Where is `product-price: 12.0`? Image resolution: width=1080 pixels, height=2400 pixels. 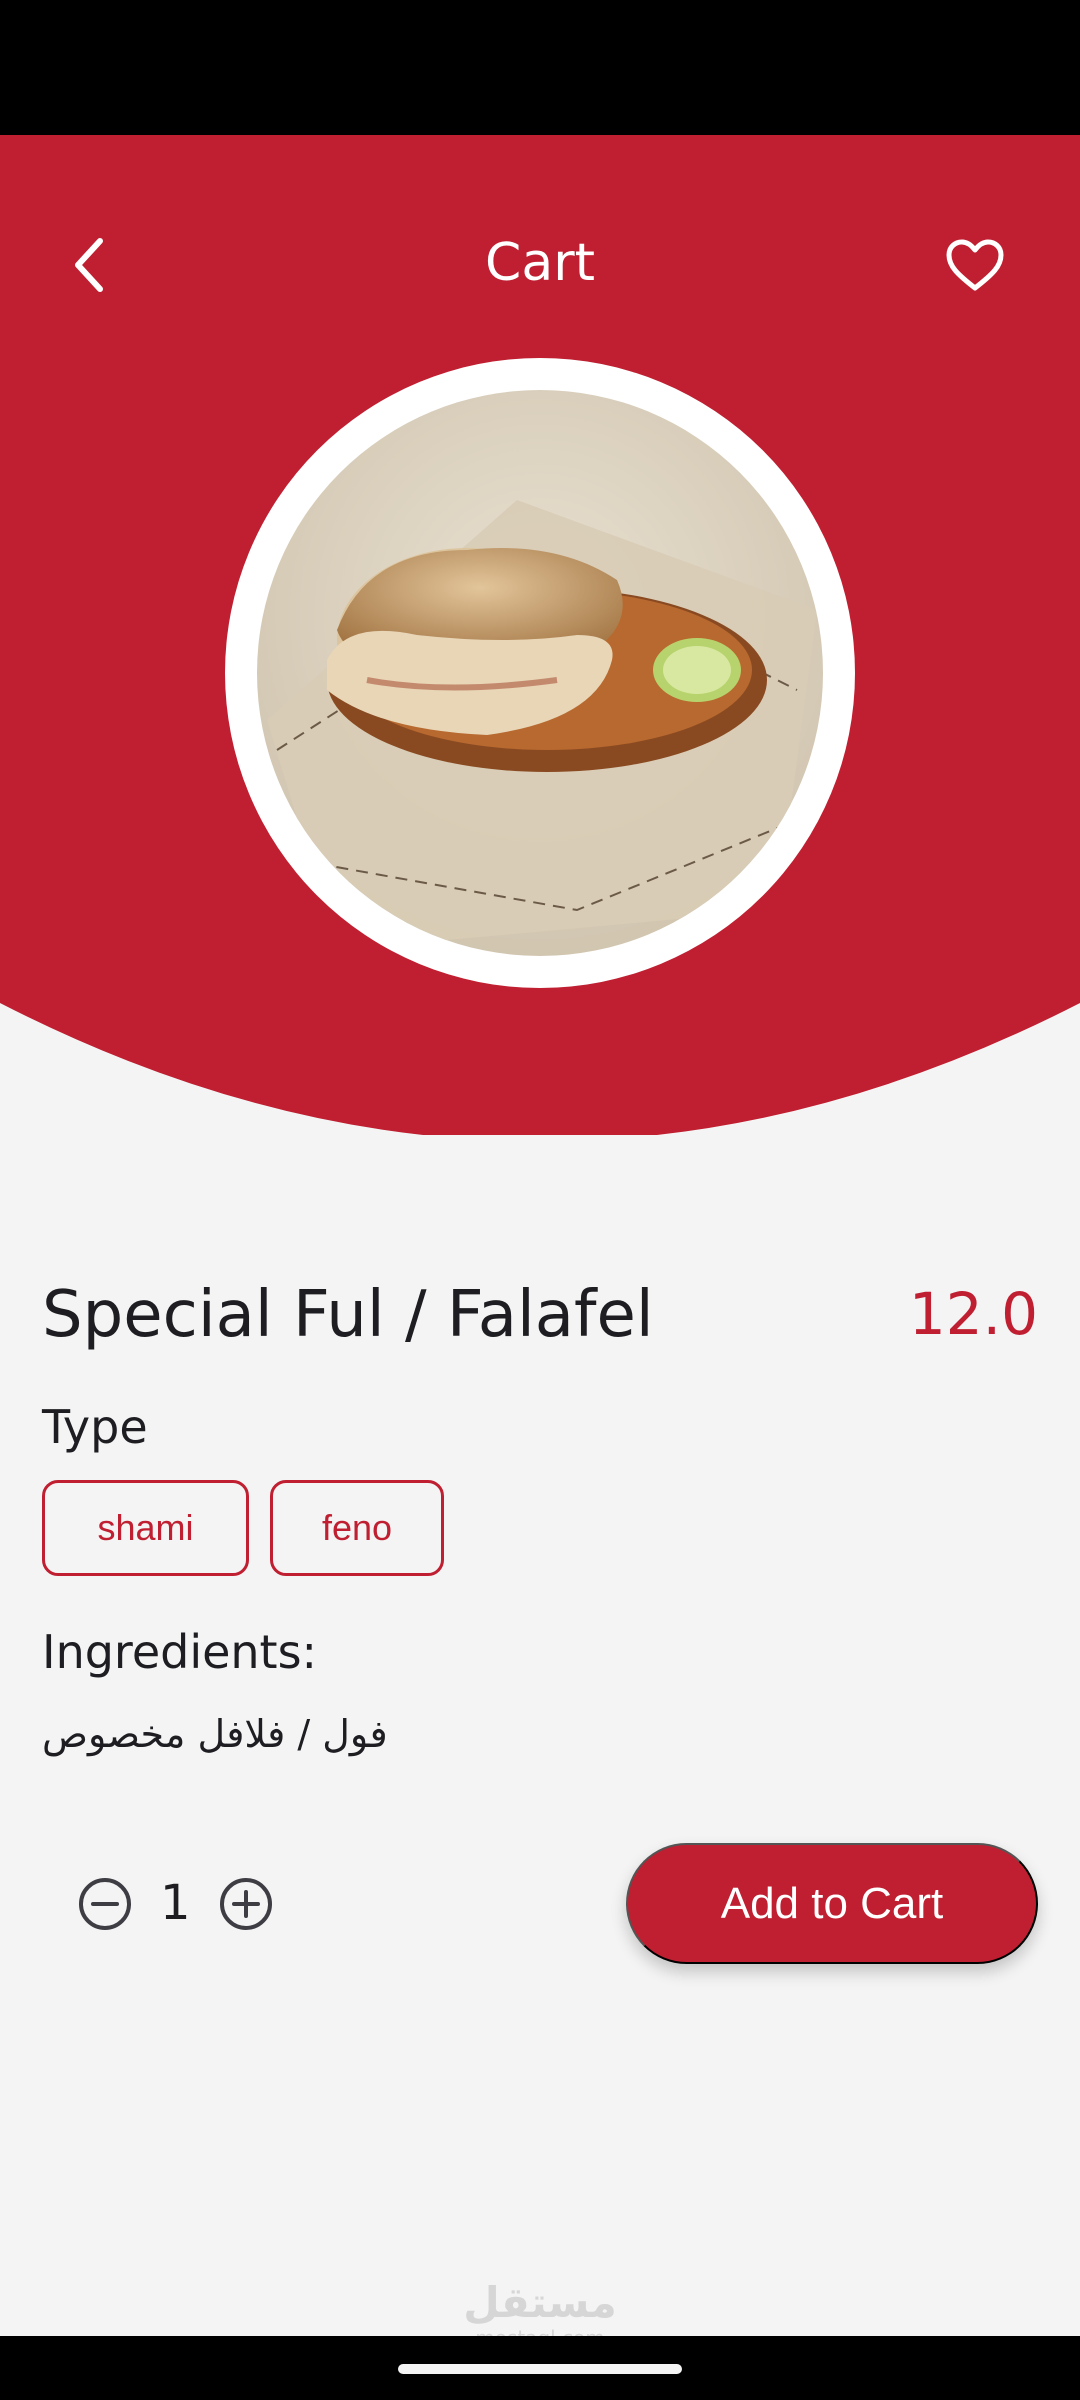 product-price: 12.0 is located at coordinates (973, 1314).